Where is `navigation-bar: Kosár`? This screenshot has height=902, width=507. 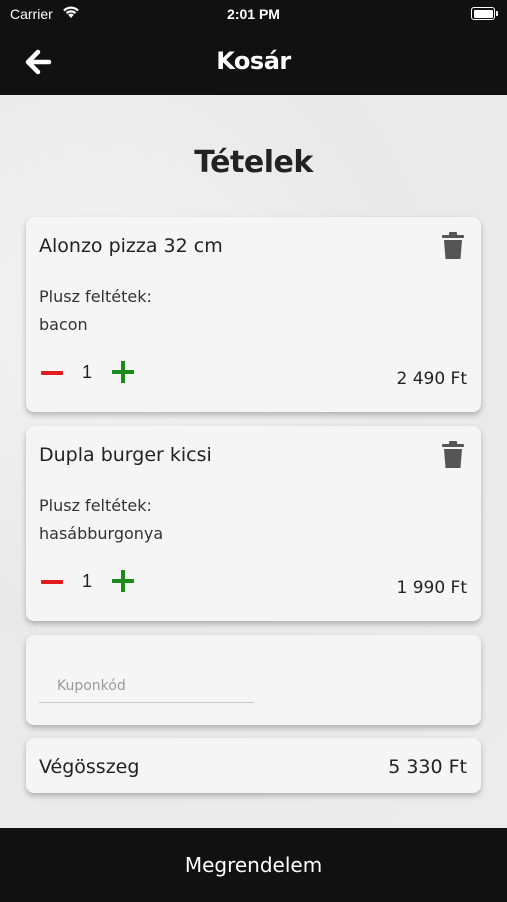 navigation-bar: Kosár is located at coordinates (253, 61).